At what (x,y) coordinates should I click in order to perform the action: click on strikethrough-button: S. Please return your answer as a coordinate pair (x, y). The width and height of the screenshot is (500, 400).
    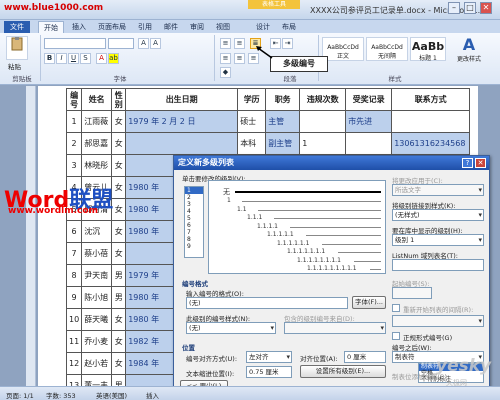
    Looking at the image, I should click on (85, 58).